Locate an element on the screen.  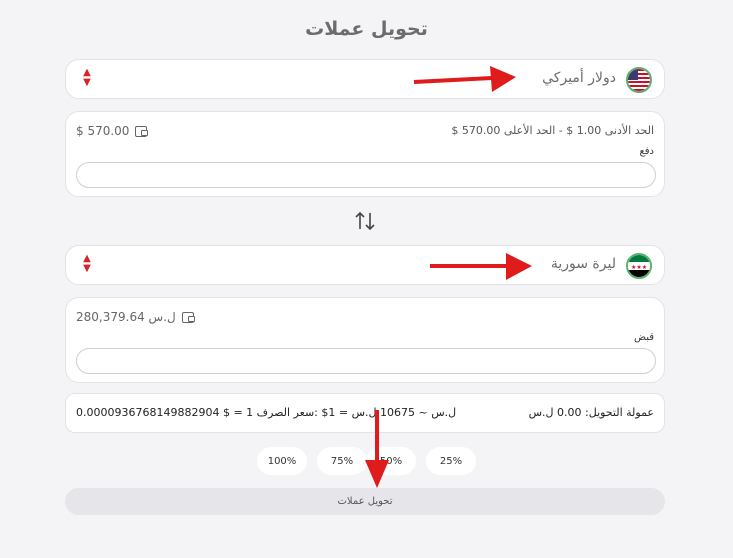
page-title: تحويل عملات is located at coordinates (366, 29).